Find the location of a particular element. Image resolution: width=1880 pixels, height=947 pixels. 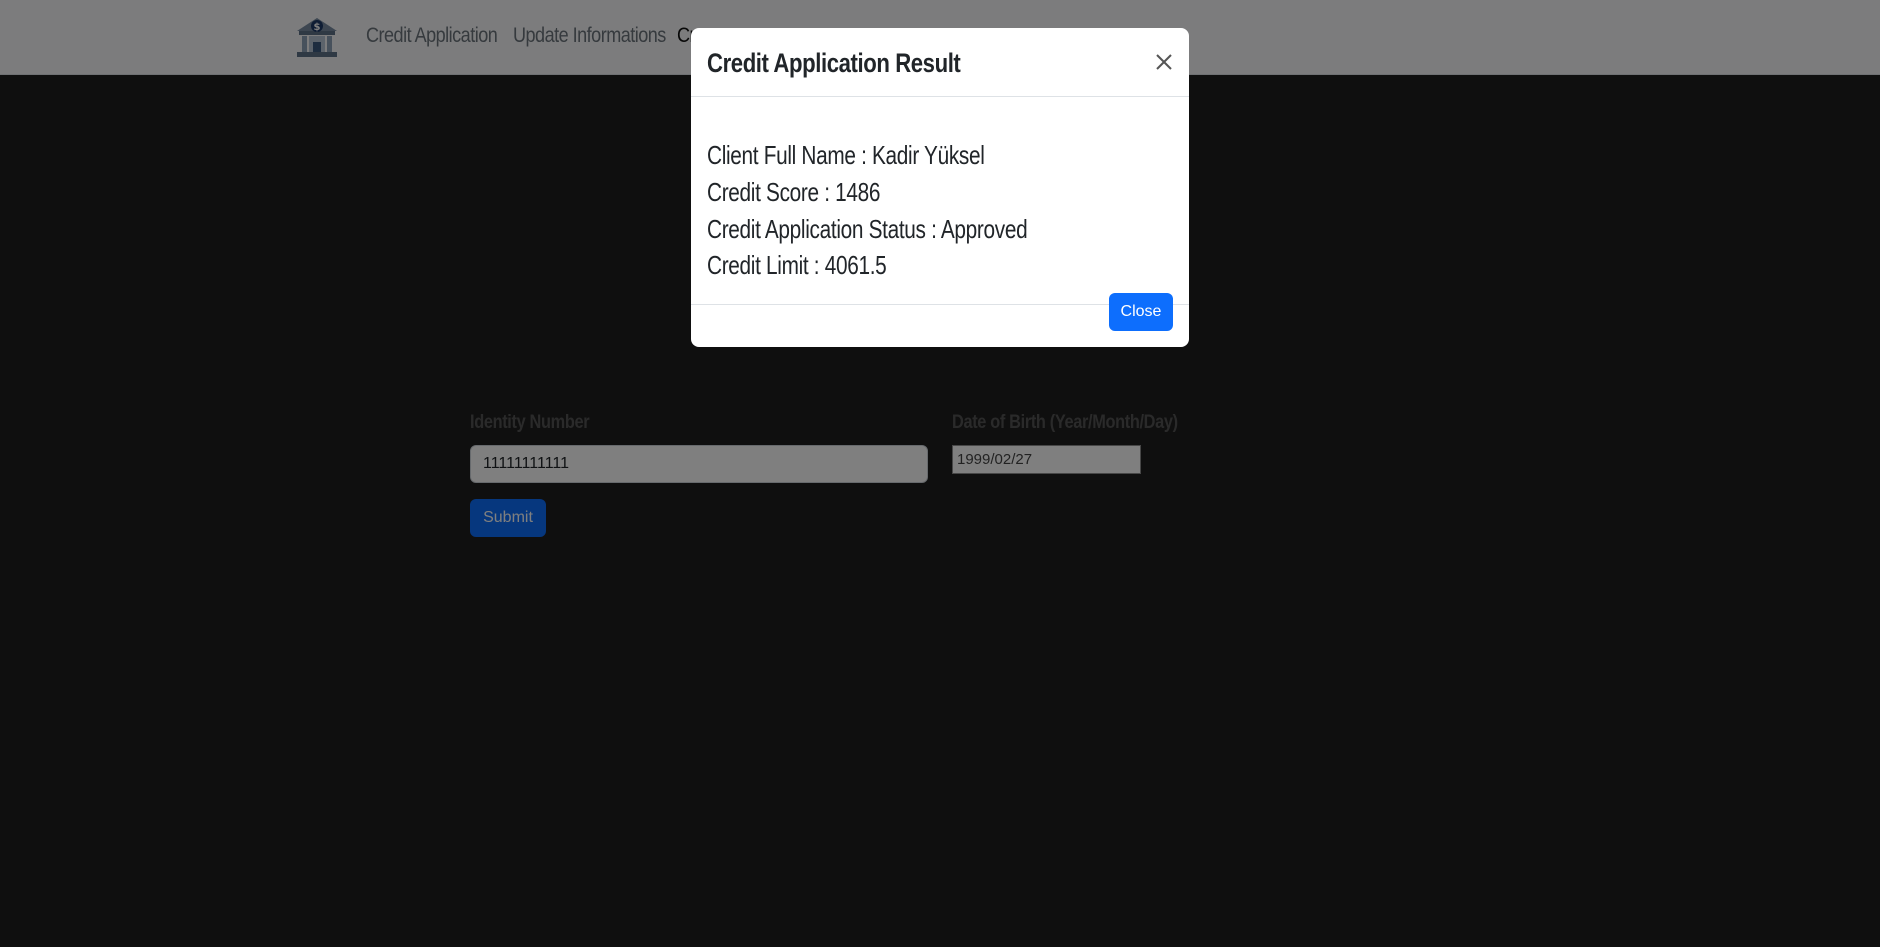

client-full-name: Client Full Name : Kadir Yüksel is located at coordinates (846, 155).